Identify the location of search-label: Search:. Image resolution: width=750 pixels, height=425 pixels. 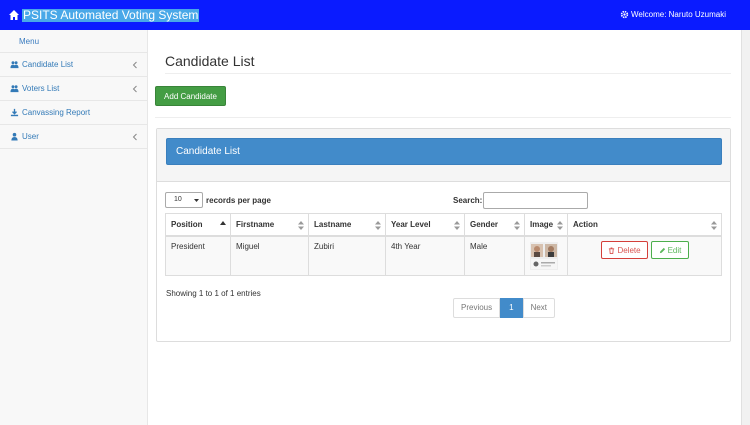
(468, 200).